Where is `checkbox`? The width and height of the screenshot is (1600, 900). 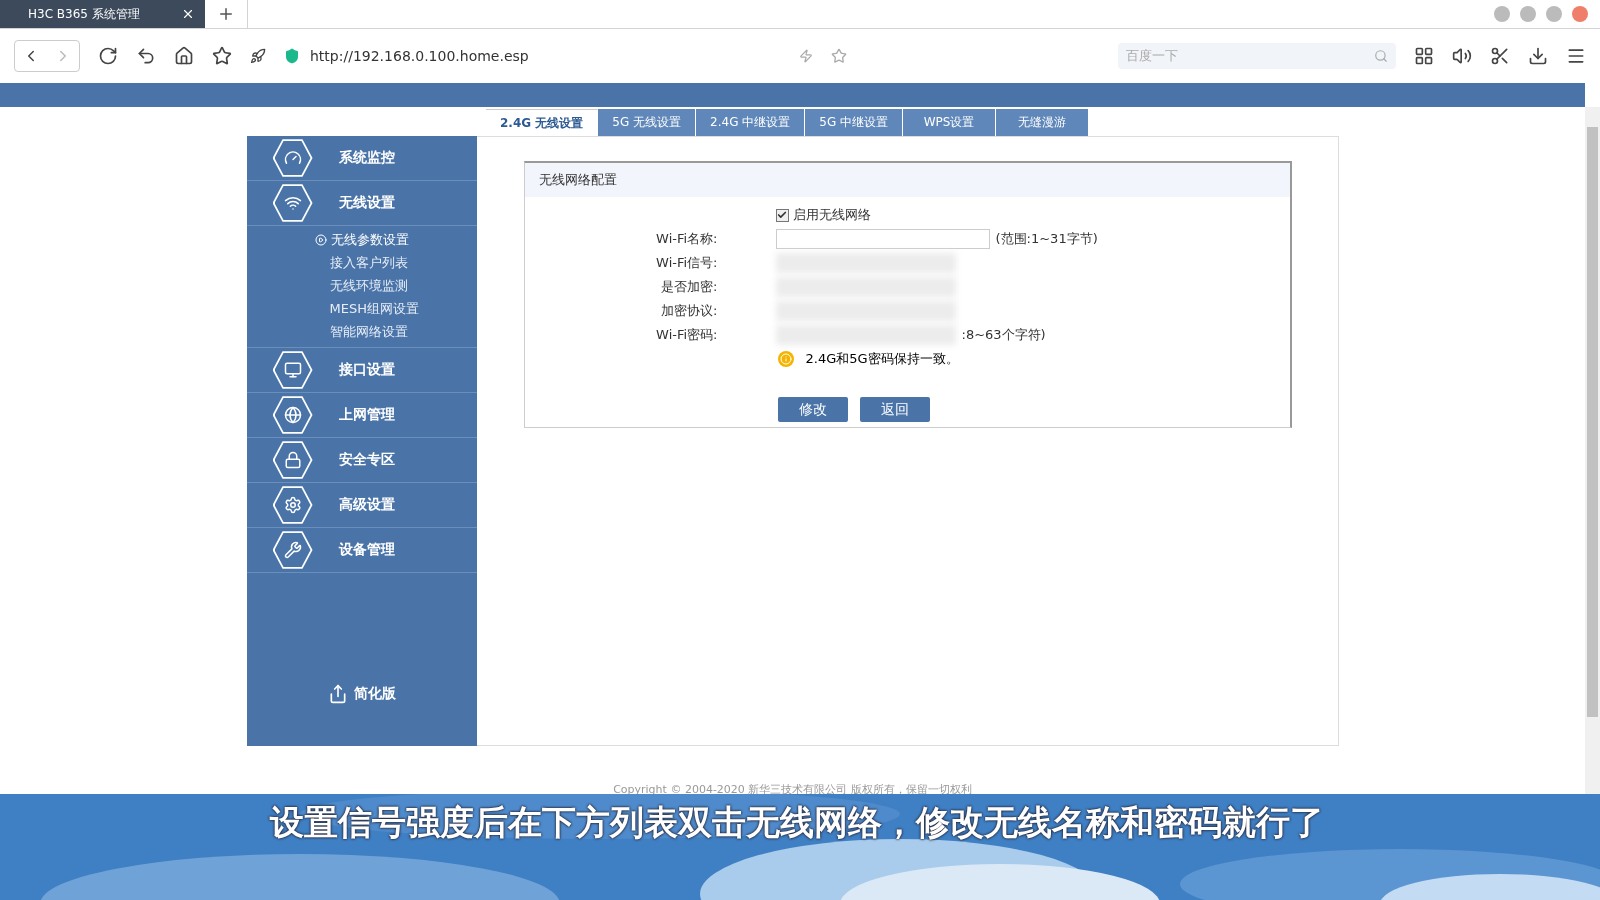
checkbox is located at coordinates (782, 215).